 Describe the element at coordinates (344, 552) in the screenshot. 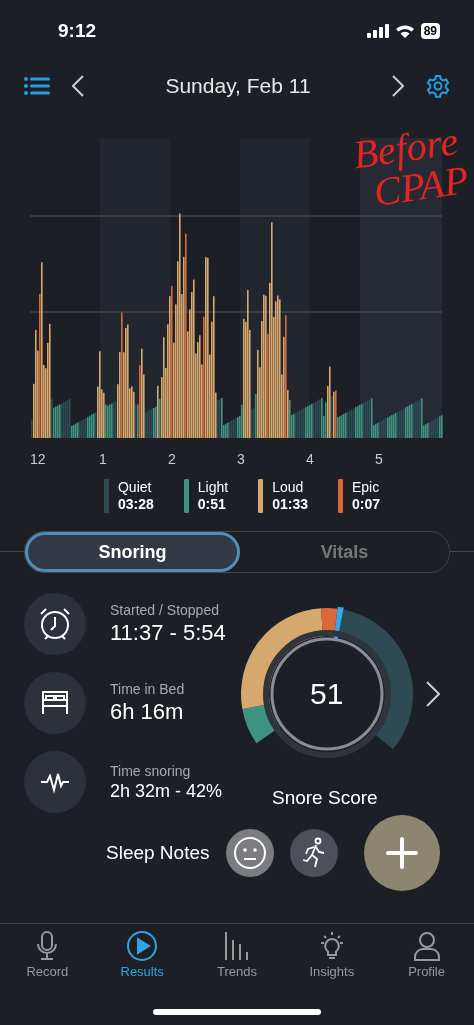

I see `tab: Vitals` at that location.